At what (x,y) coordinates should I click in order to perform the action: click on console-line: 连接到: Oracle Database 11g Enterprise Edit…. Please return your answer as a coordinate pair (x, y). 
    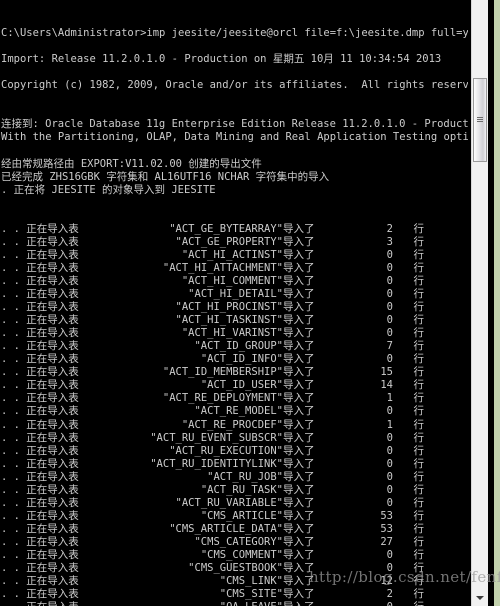
    Looking at the image, I should click on (234, 124).